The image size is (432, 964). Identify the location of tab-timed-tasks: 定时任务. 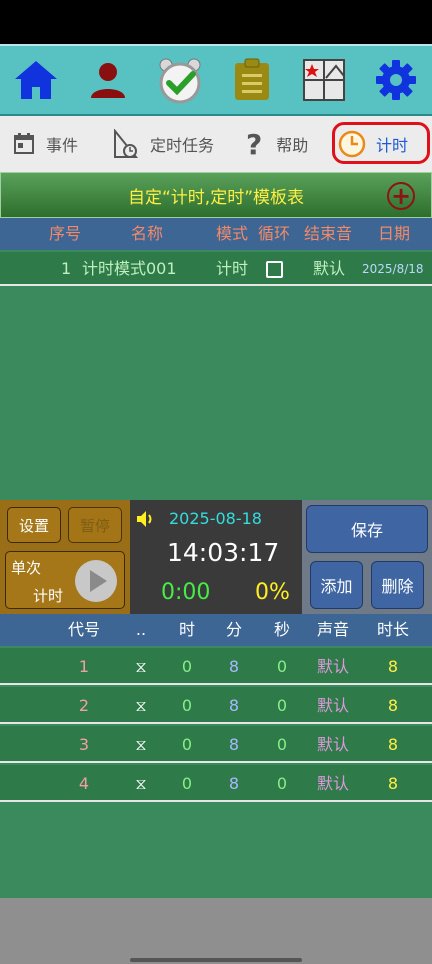
(163, 144).